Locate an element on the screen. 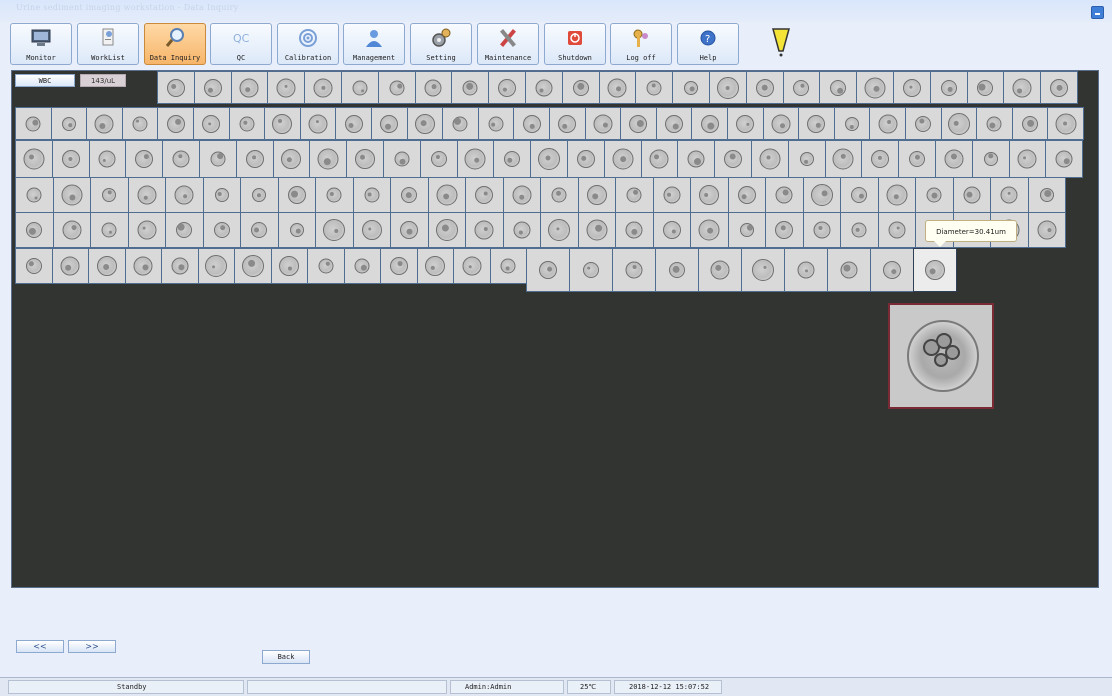  minimize-icon is located at coordinates (1097, 12).